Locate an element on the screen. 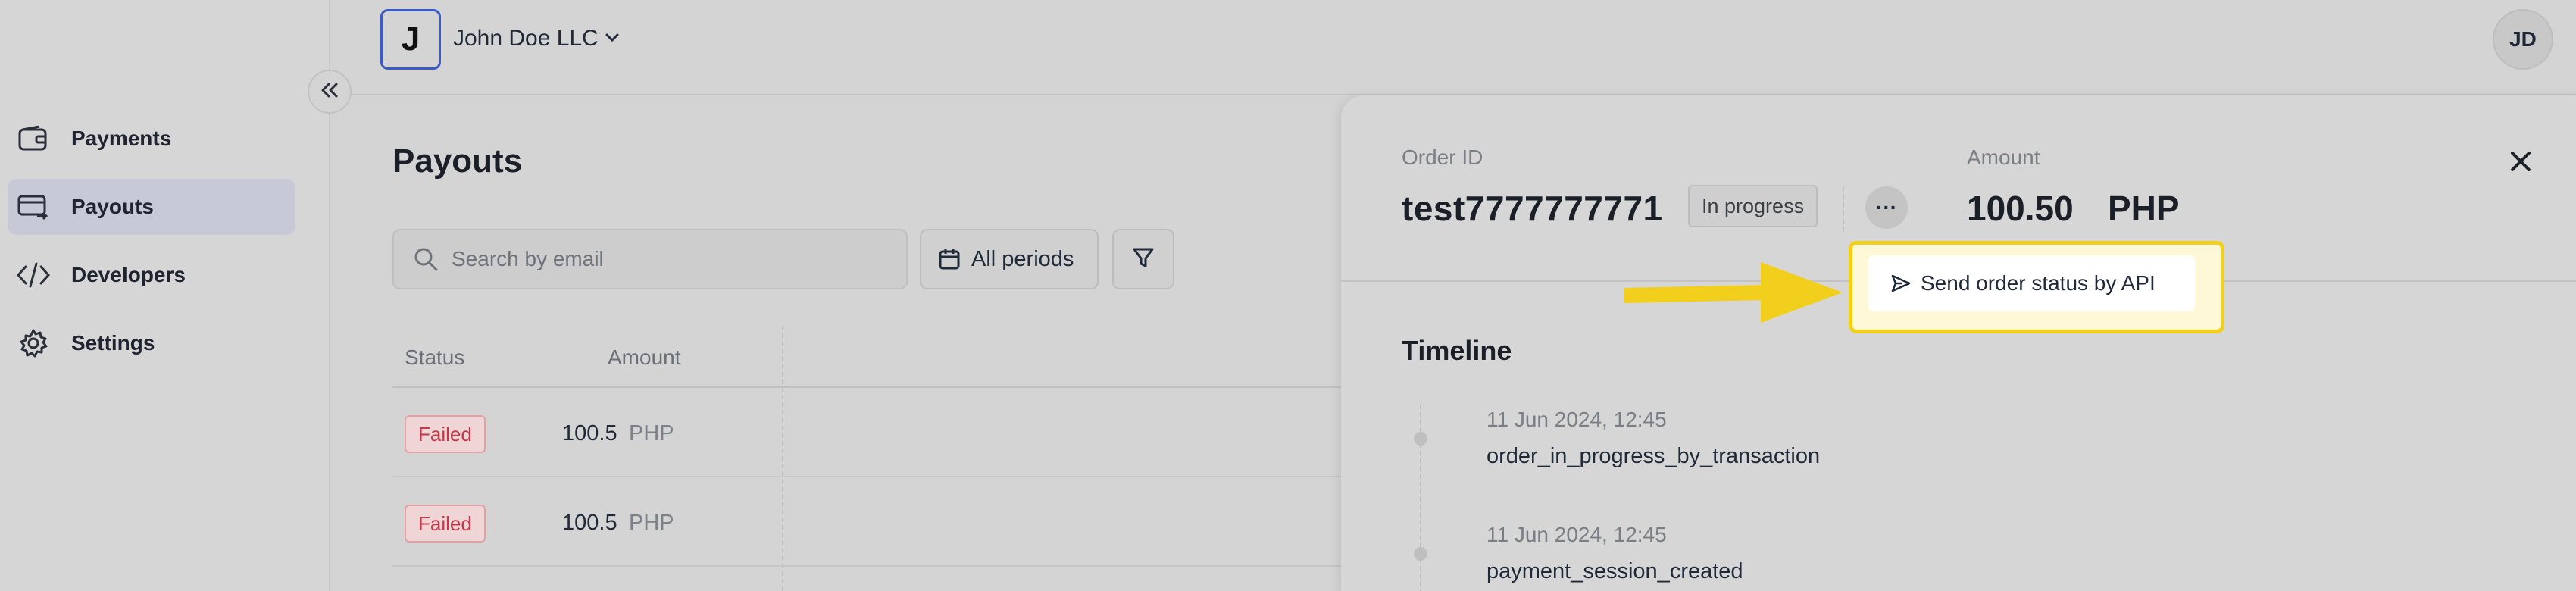  calendar-icon is located at coordinates (950, 259).